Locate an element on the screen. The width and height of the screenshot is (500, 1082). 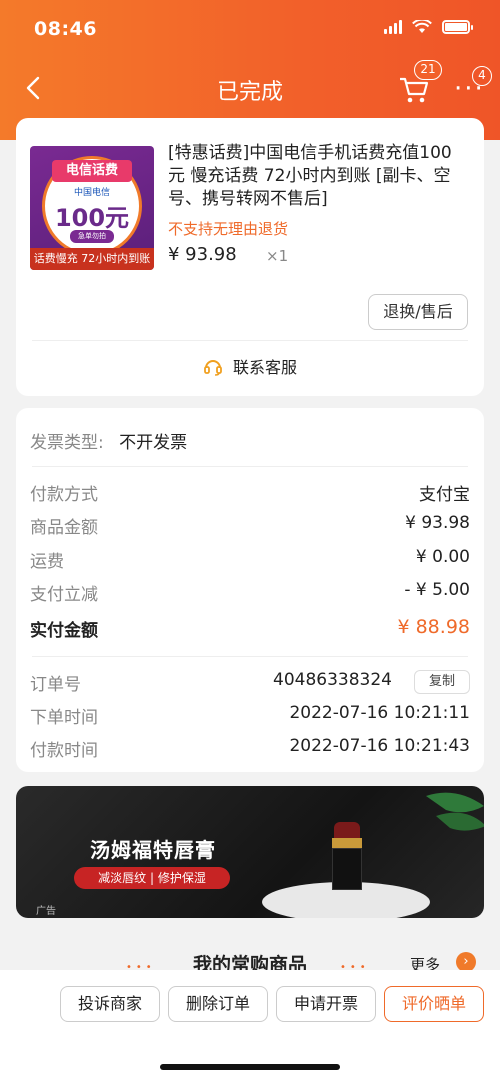
image-brand: 中国电信 is located at coordinates (91, 193).